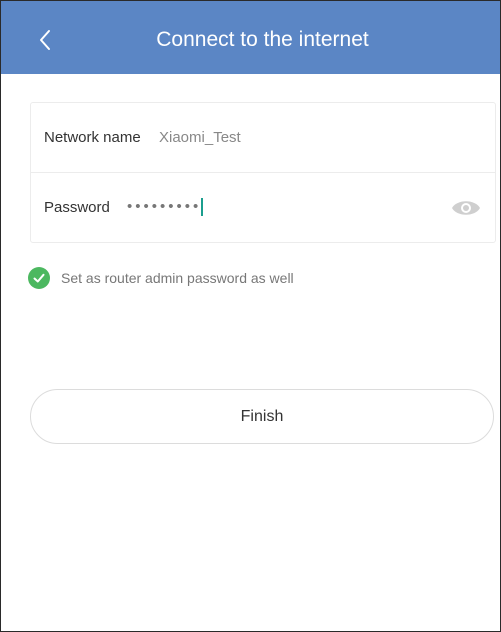  I want to click on password-row: Password •••••••••, so click(263, 207).